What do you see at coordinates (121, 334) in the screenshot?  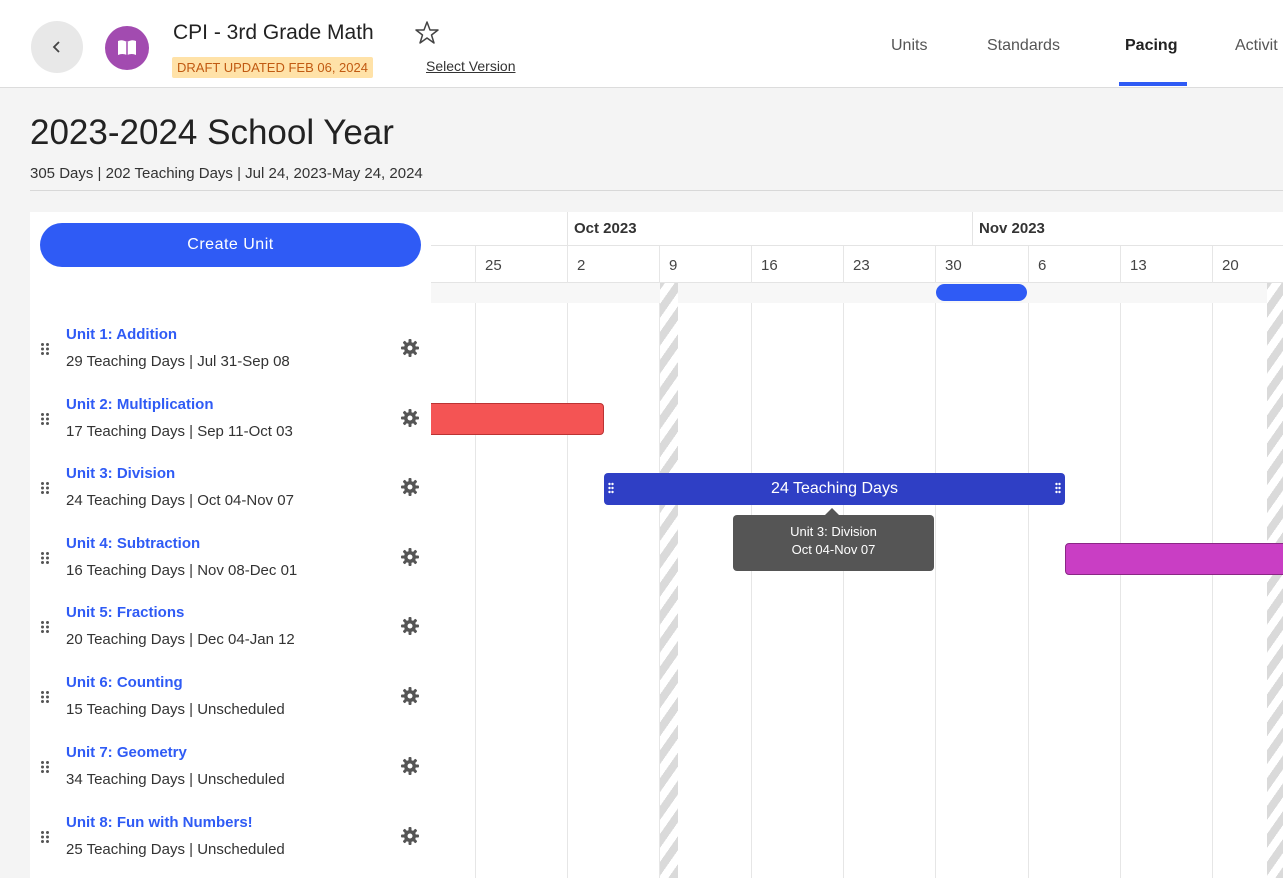 I see `unit-name-link: Unit 1: Addition` at bounding box center [121, 334].